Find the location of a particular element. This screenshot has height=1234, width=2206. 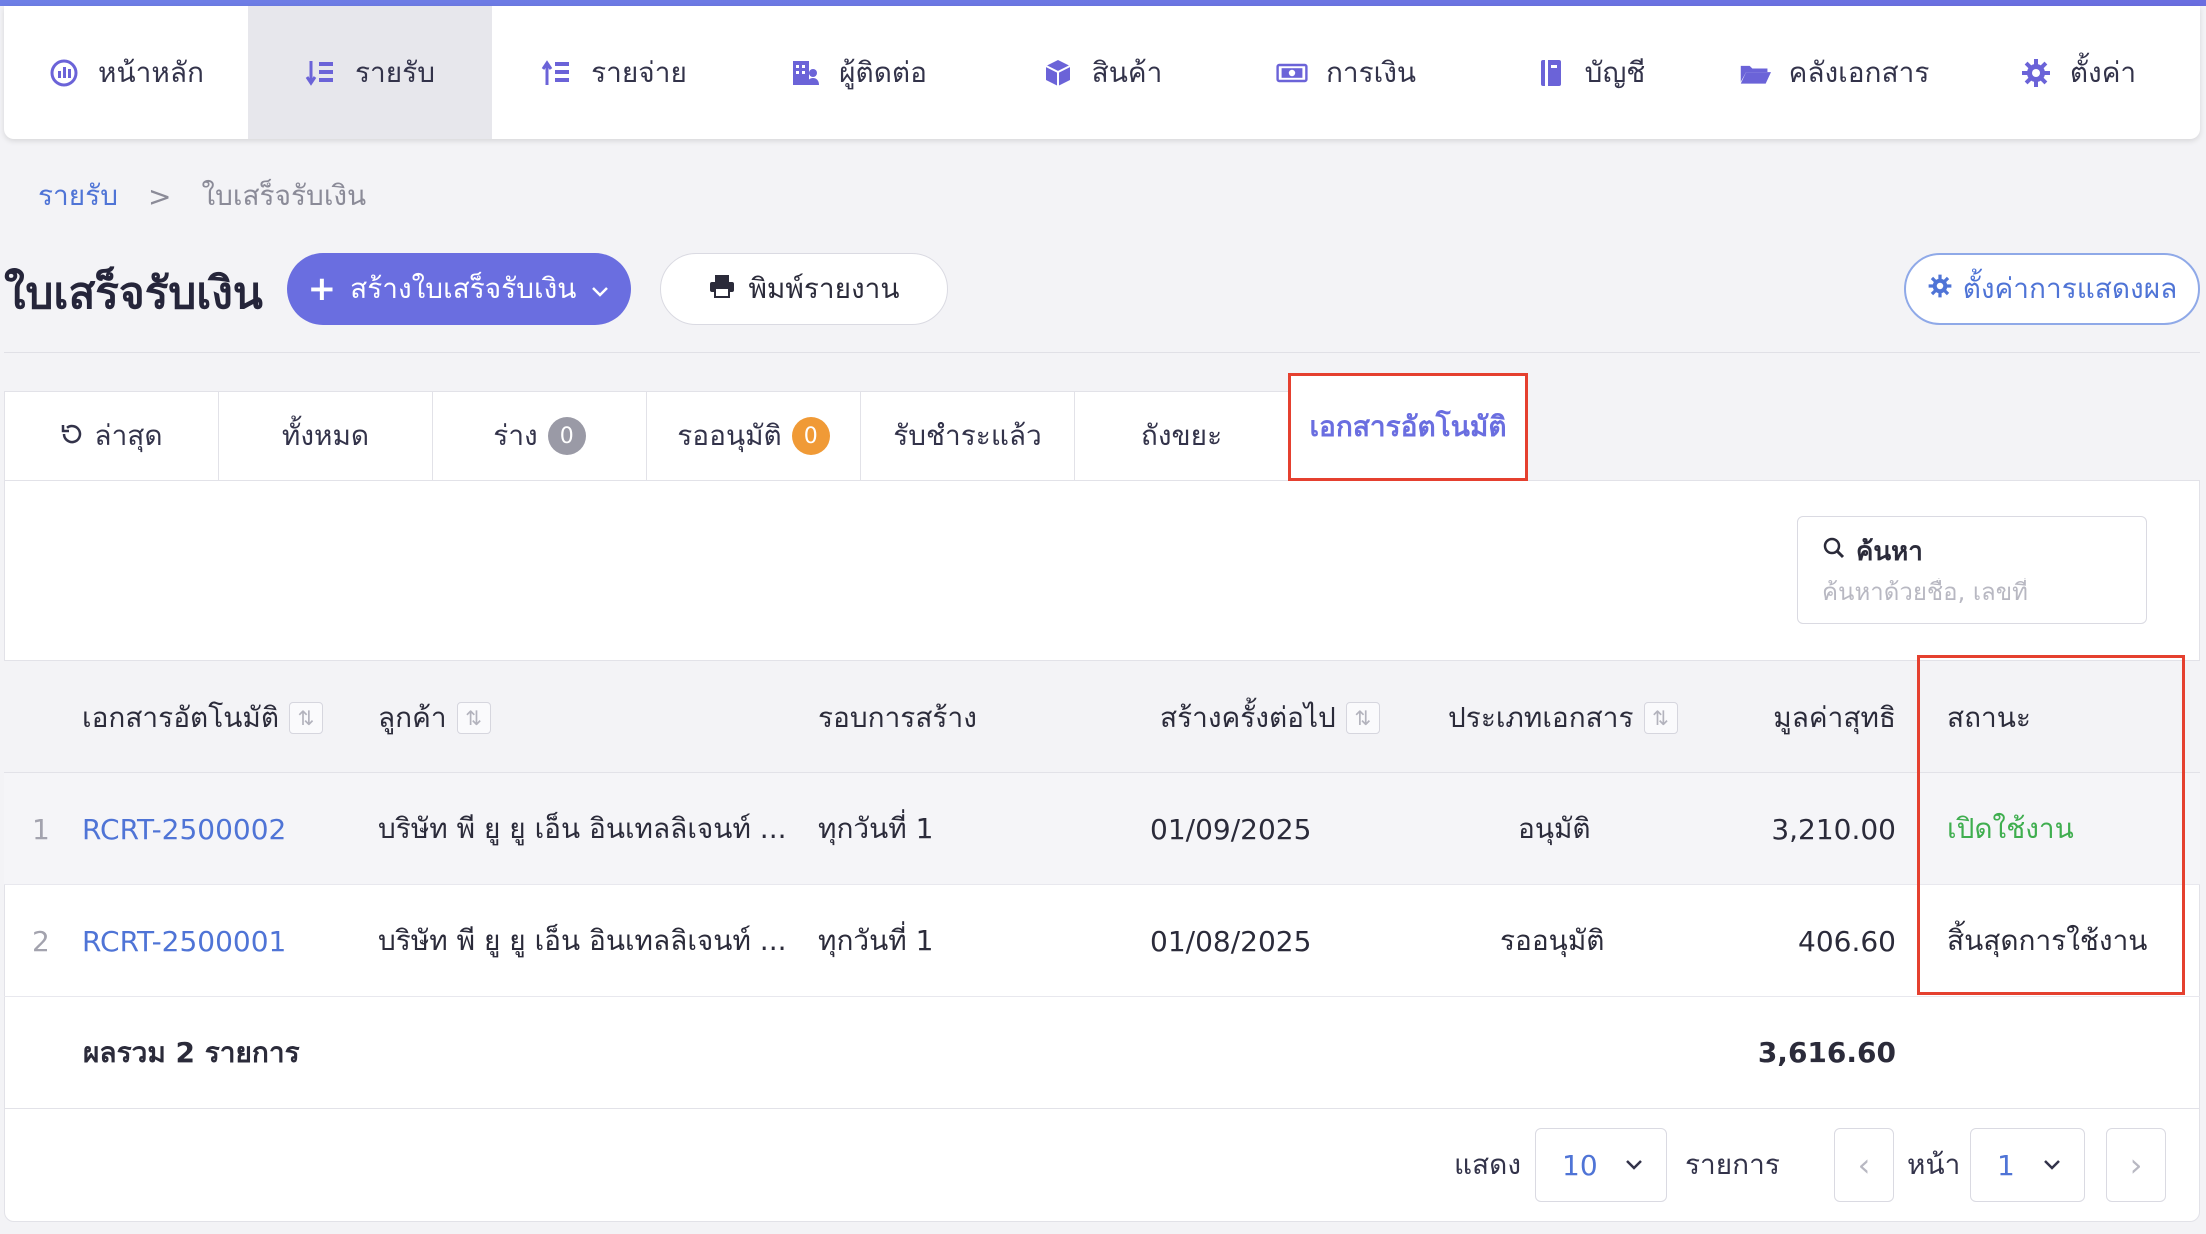

create-receipt-label: สร้างใบเสร็จรับเงิน is located at coordinates (463, 288).